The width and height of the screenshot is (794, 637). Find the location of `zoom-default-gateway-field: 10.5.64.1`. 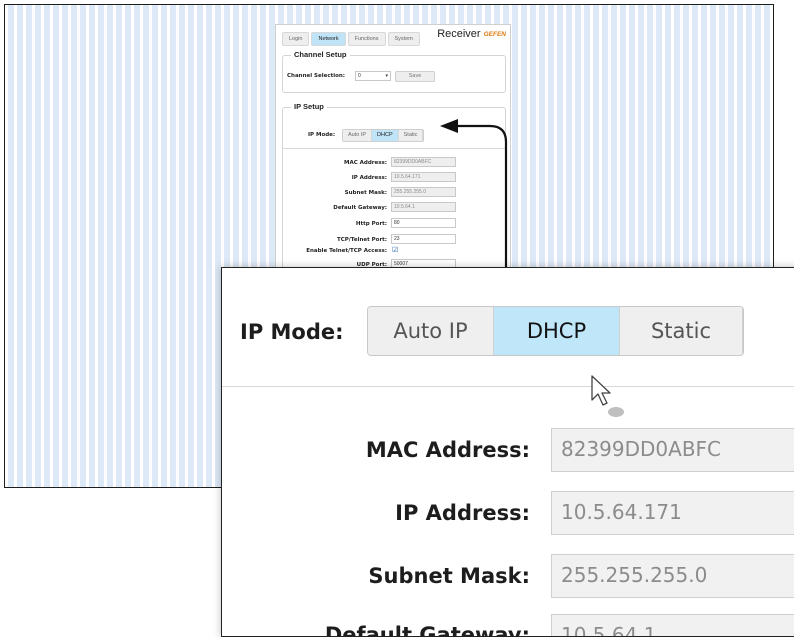

zoom-default-gateway-field: 10.5.64.1 is located at coordinates (672, 625).